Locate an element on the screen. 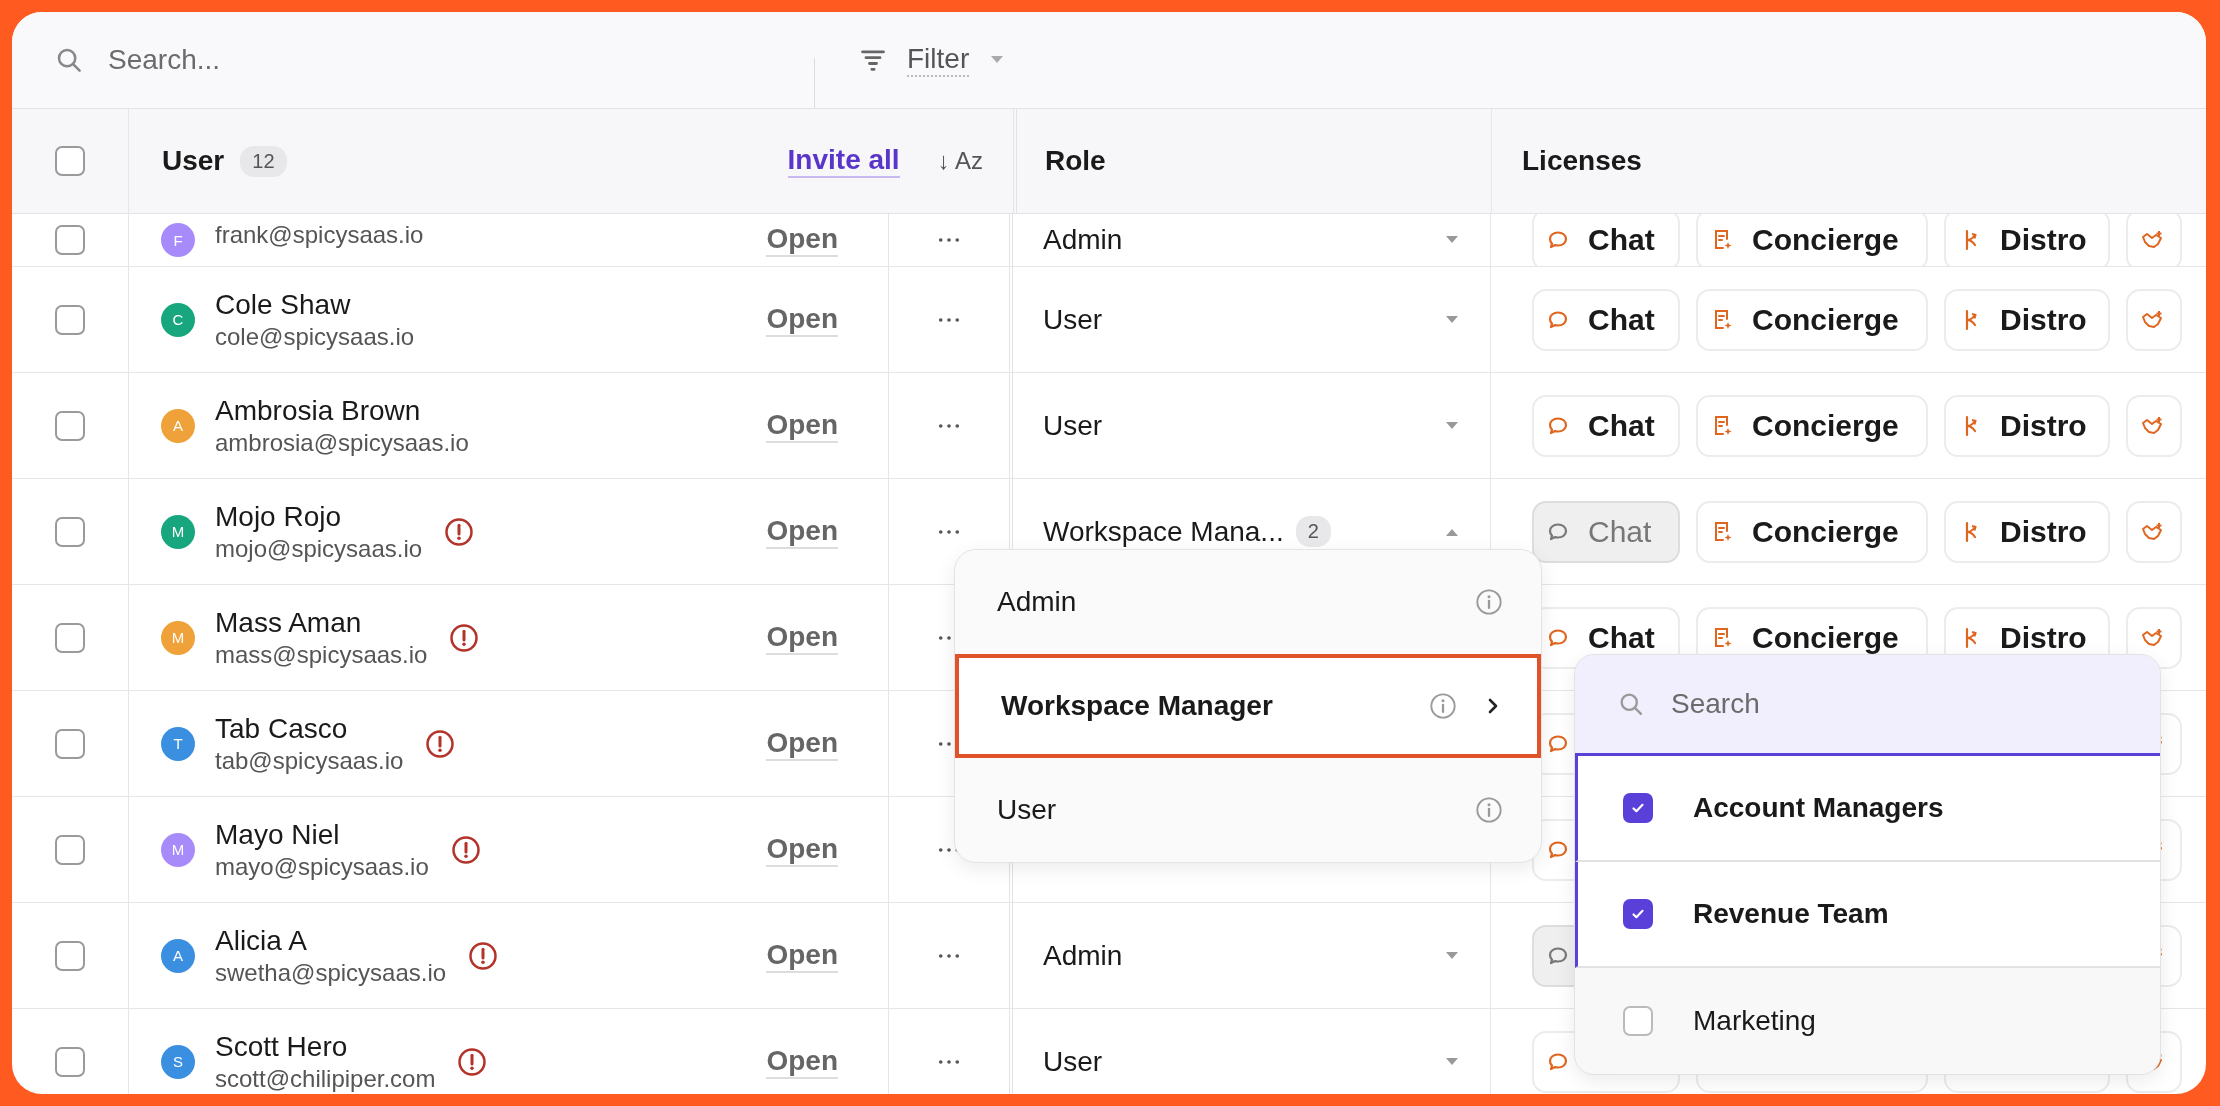 The width and height of the screenshot is (2220, 1106). column-header: User is located at coordinates (193, 161).